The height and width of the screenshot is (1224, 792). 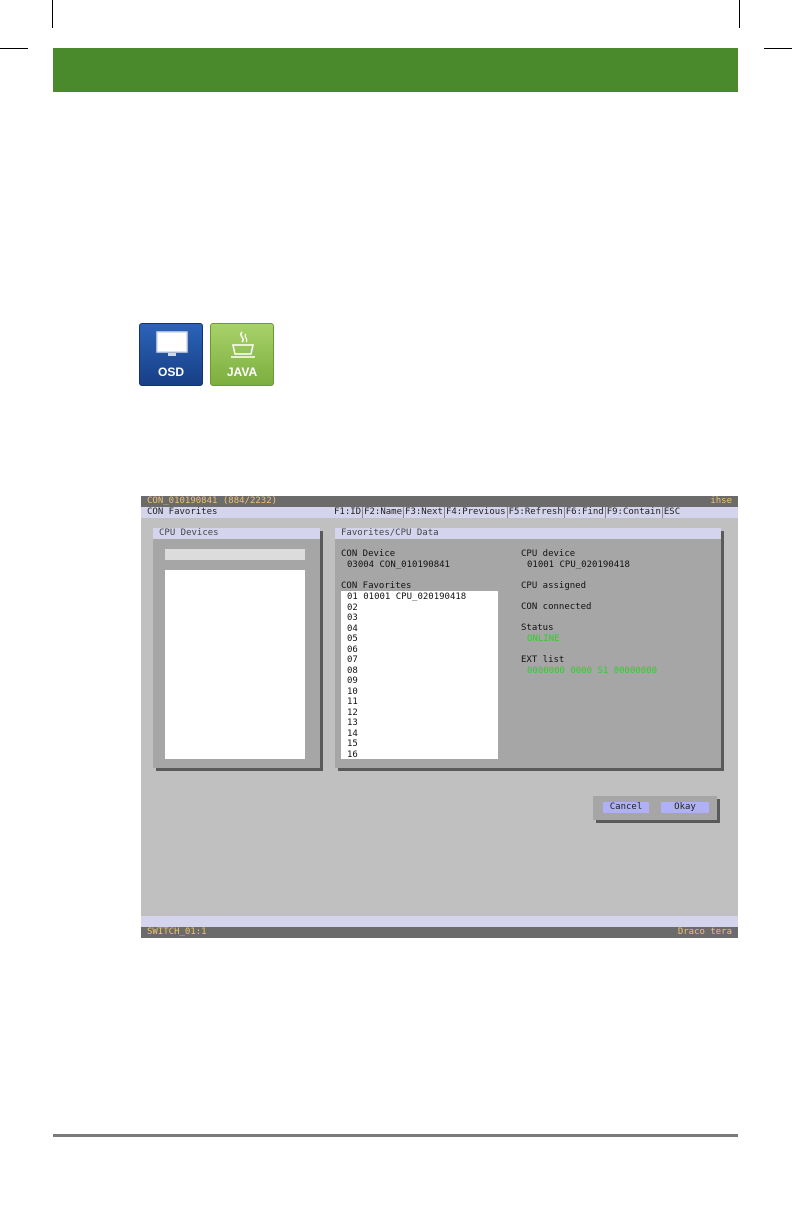 What do you see at coordinates (475, 512) in the screenshot?
I see `fkey-previous: F4:Previous` at bounding box center [475, 512].